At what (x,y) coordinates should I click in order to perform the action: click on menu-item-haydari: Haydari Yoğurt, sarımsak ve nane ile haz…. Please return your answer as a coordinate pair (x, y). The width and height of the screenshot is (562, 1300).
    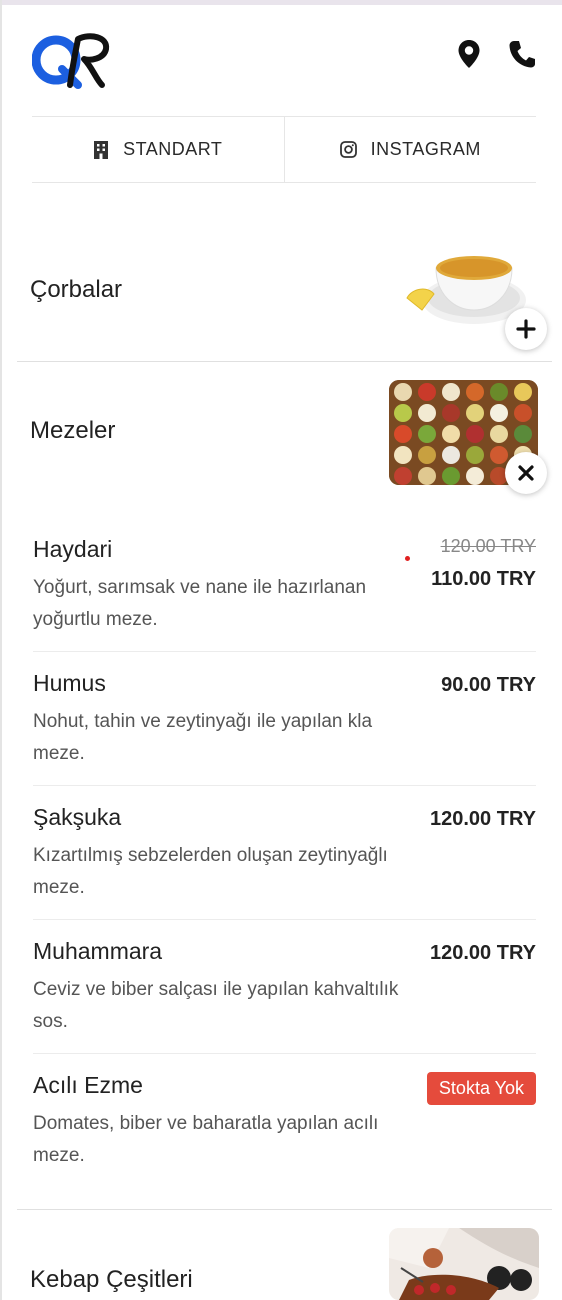
    Looking at the image, I should click on (284, 586).